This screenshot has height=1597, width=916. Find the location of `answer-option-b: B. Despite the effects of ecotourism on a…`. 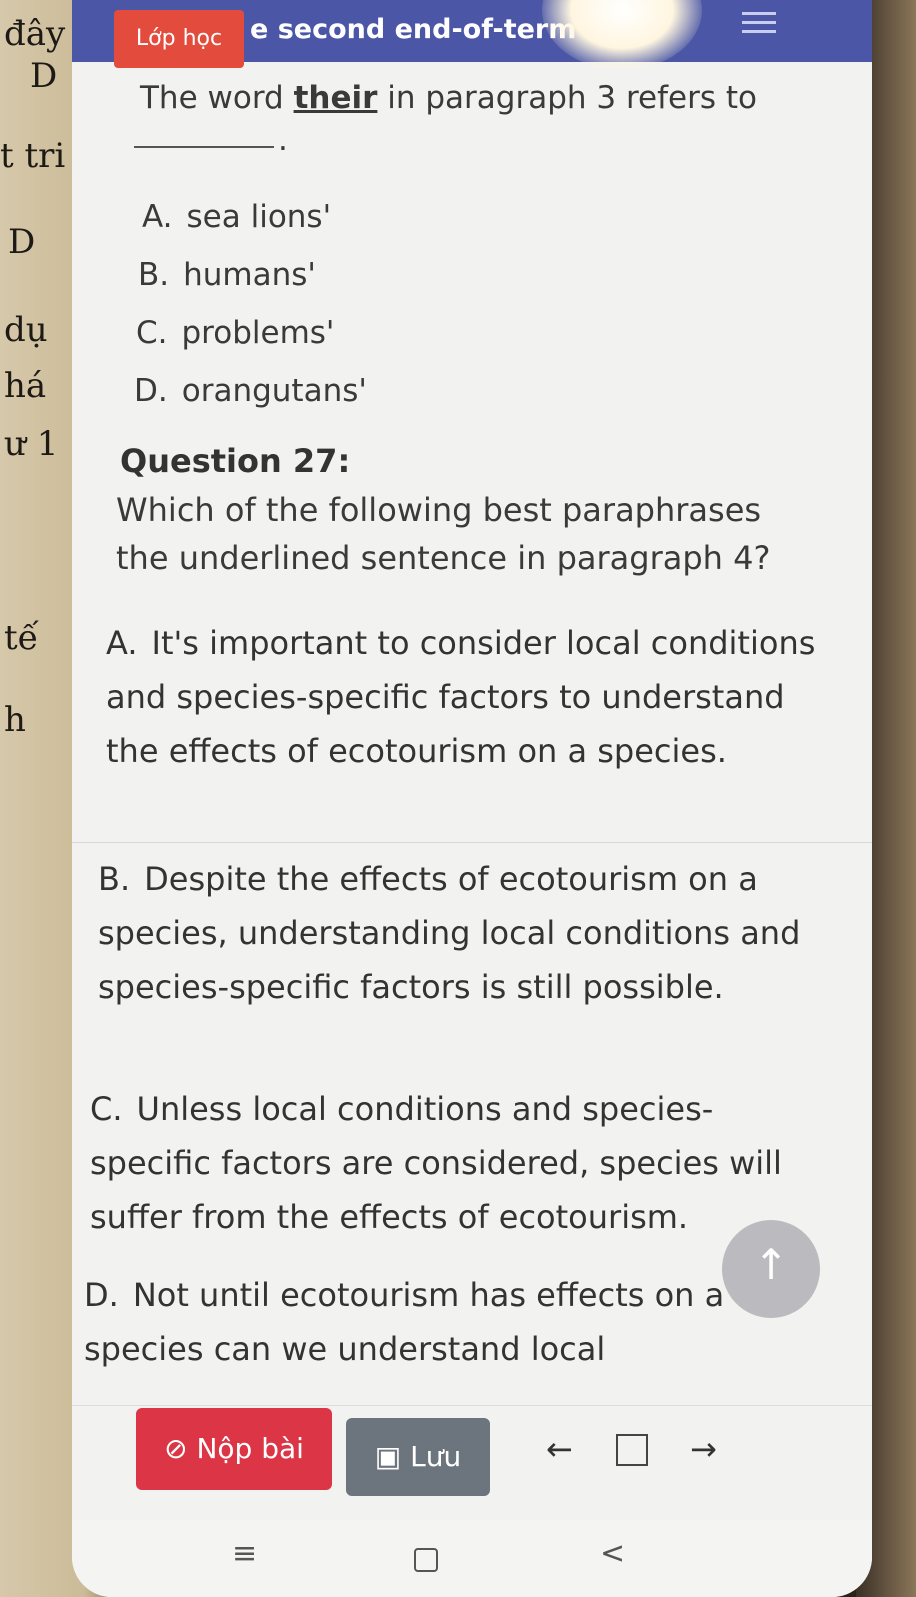

answer-option-b: B. Despite the effects of ecotourism on a… is located at coordinates (458, 933).